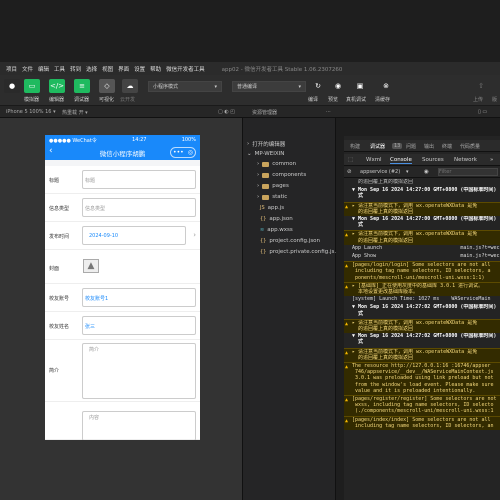 The image size is (500, 500). I want to click on menu-item-tools: 工具, so click(59, 69).